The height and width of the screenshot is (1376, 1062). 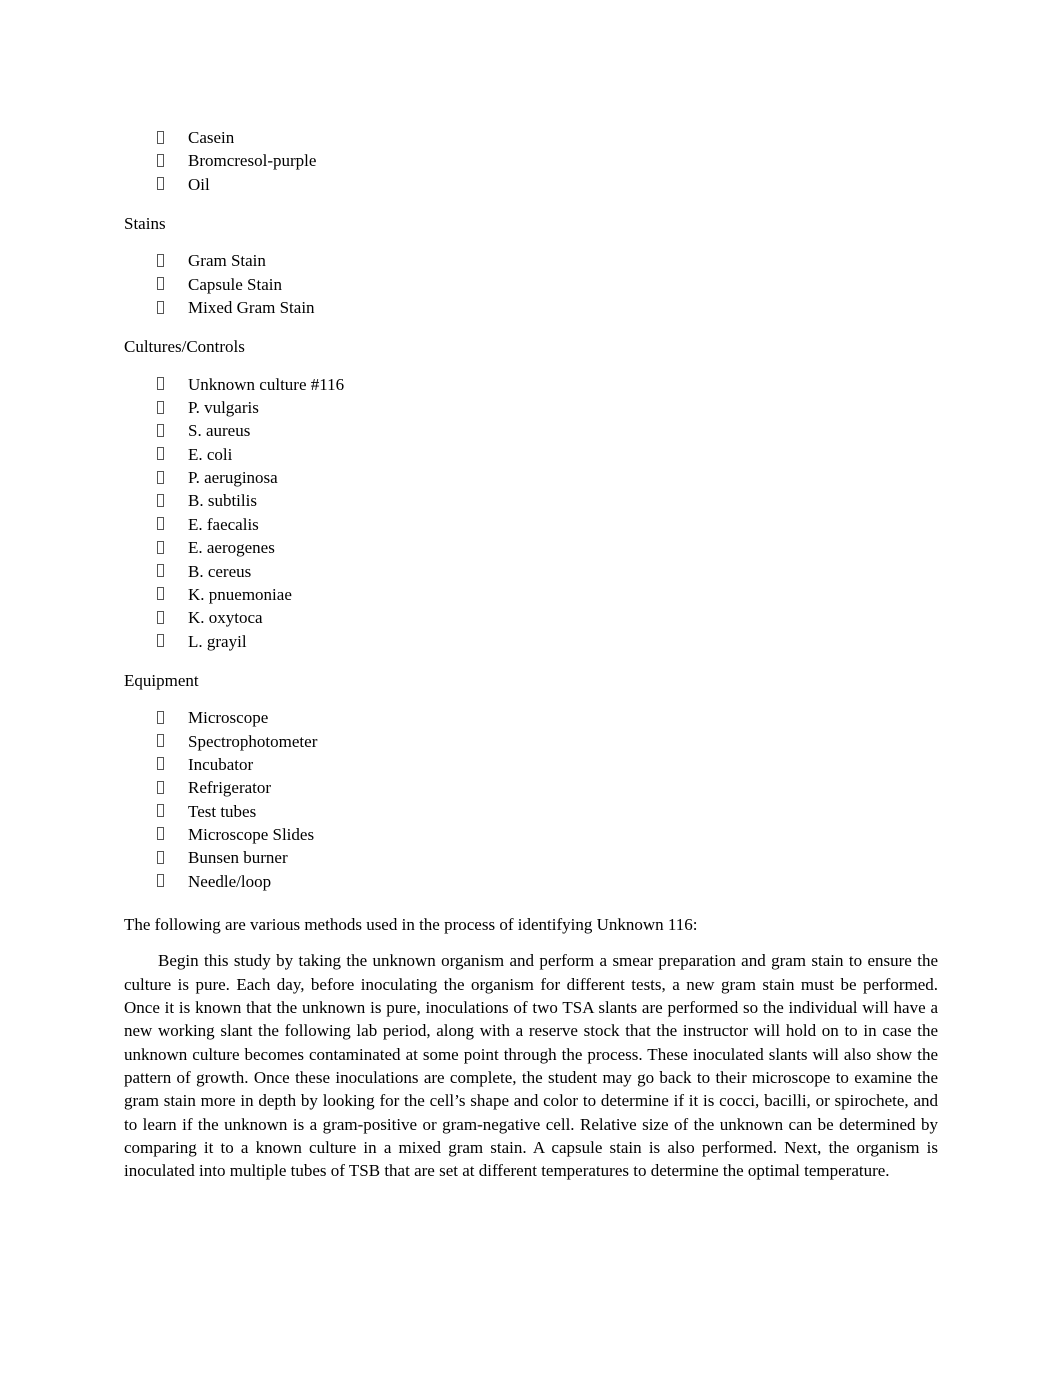 What do you see at coordinates (230, 788) in the screenshot?
I see `list-item-label: Refrigerator` at bounding box center [230, 788].